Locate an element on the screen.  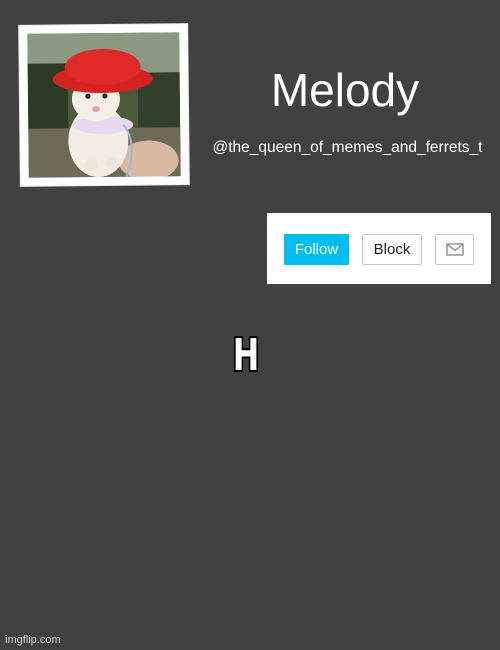
follow-button: Follow is located at coordinates (316, 249).